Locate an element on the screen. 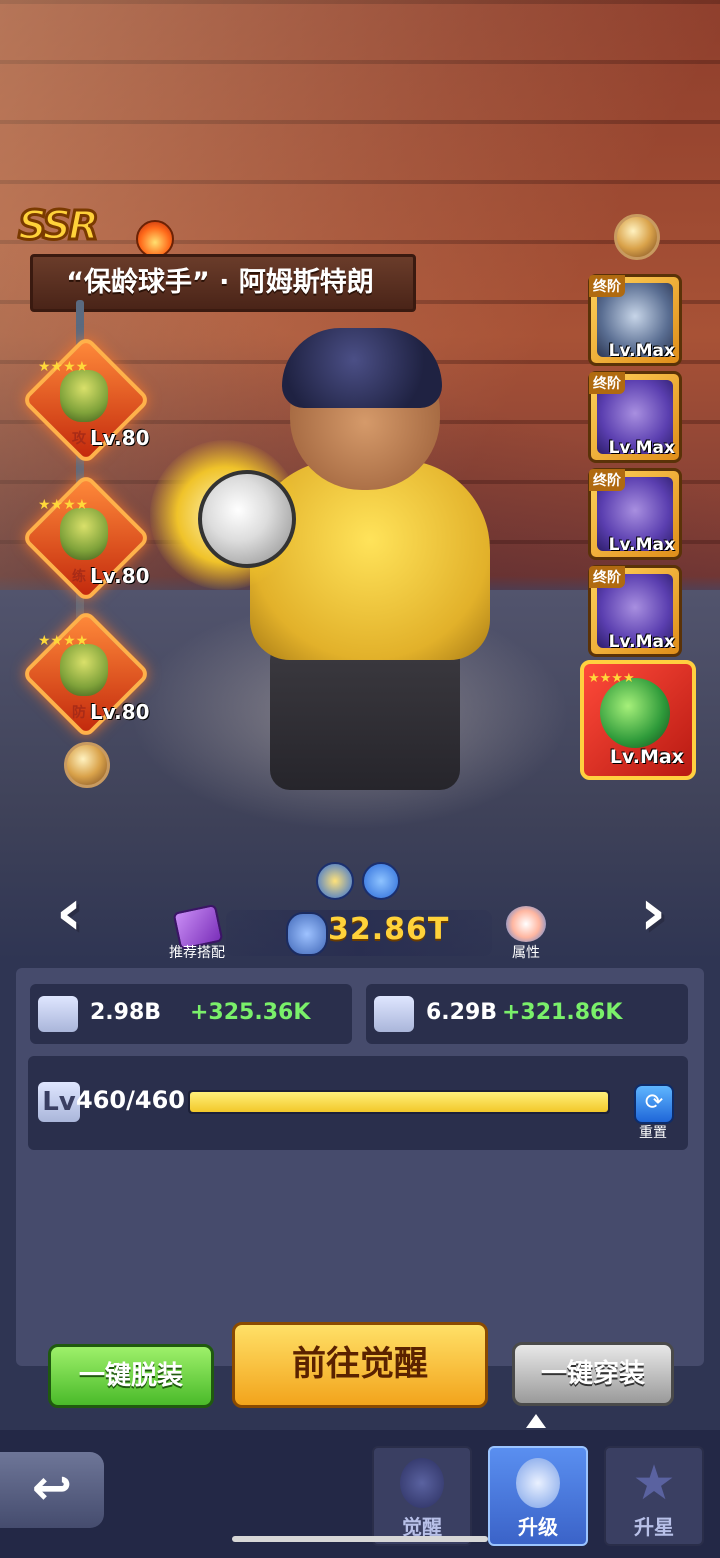 The image size is (720, 1558). tab-star-up: ★ 升星 is located at coordinates (654, 1496).